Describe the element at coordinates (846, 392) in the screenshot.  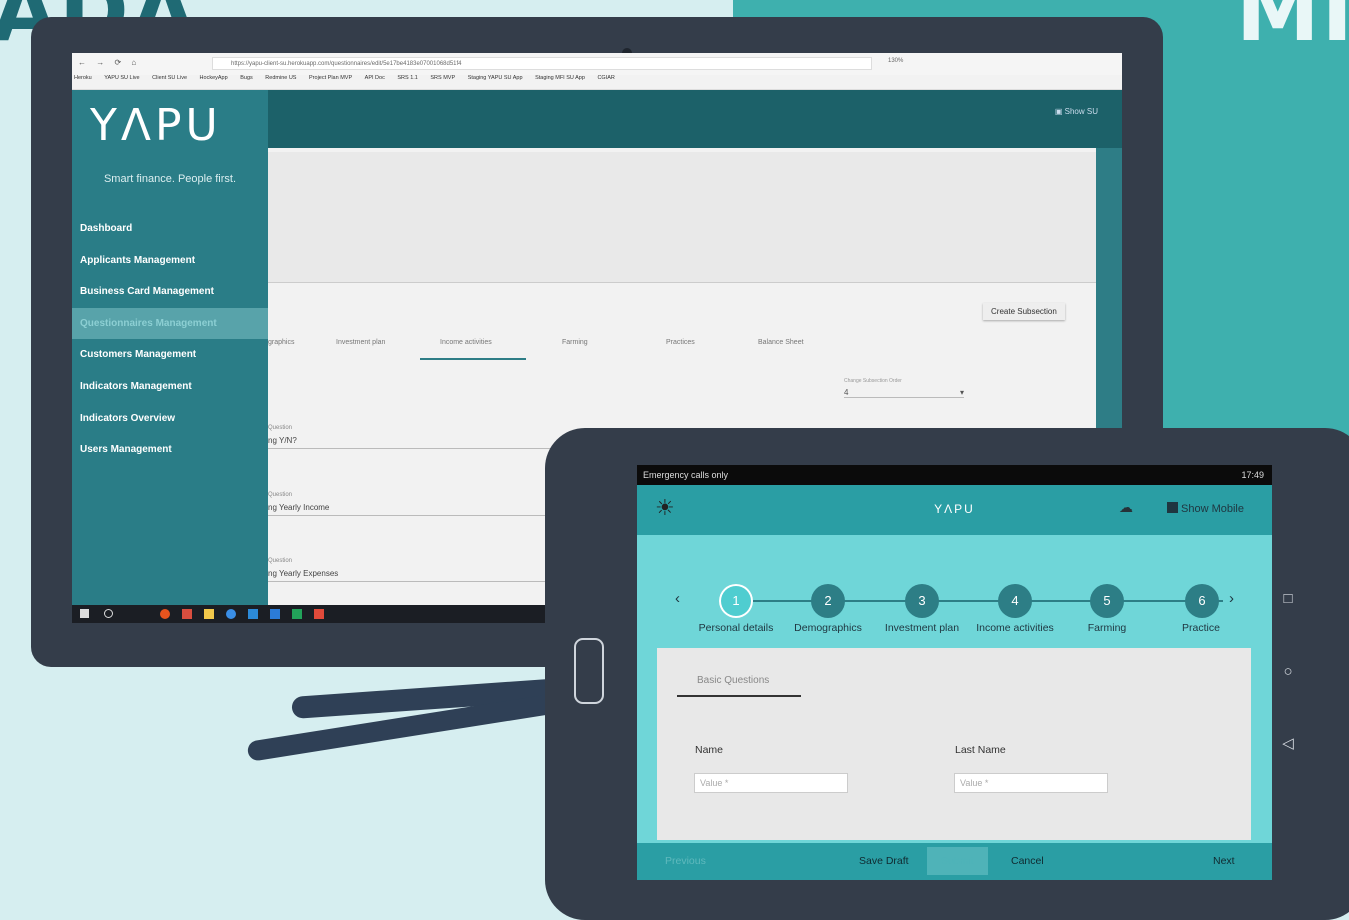
I see `order-select-value: 4` at that location.